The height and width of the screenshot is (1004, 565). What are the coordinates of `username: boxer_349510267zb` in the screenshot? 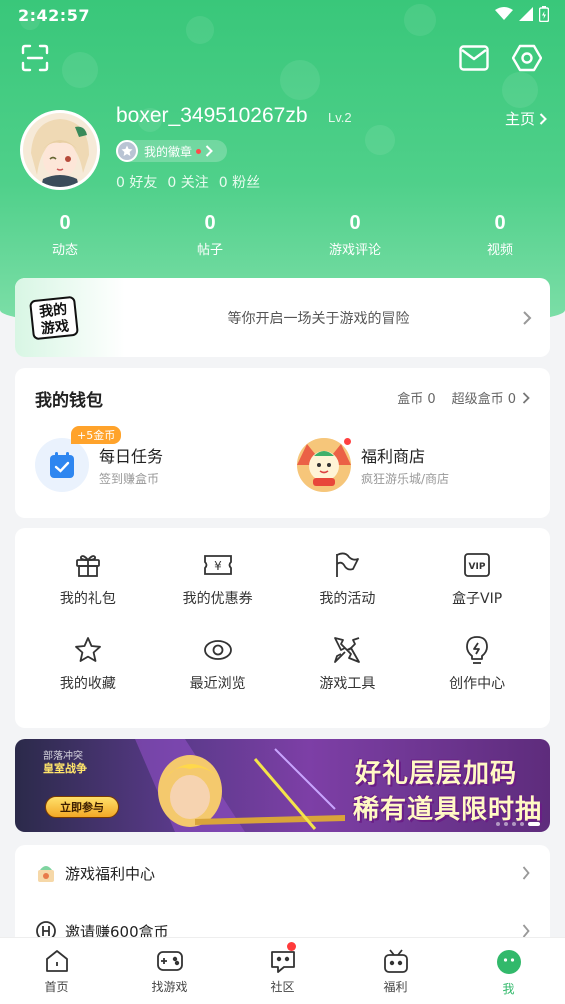 It's located at (212, 115).